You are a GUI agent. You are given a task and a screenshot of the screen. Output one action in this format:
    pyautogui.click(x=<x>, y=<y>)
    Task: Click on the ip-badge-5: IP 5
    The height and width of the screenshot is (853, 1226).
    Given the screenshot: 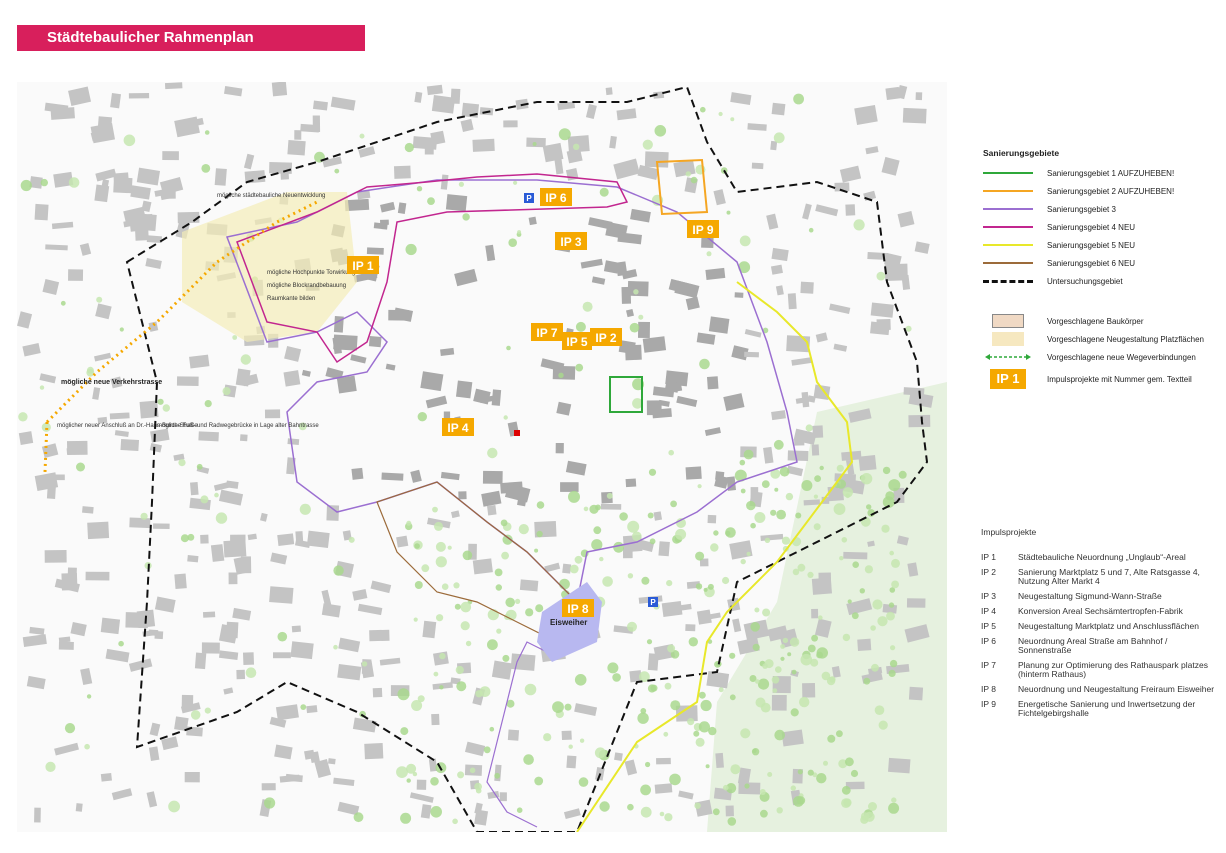 What is the action you would take?
    pyautogui.click(x=577, y=341)
    